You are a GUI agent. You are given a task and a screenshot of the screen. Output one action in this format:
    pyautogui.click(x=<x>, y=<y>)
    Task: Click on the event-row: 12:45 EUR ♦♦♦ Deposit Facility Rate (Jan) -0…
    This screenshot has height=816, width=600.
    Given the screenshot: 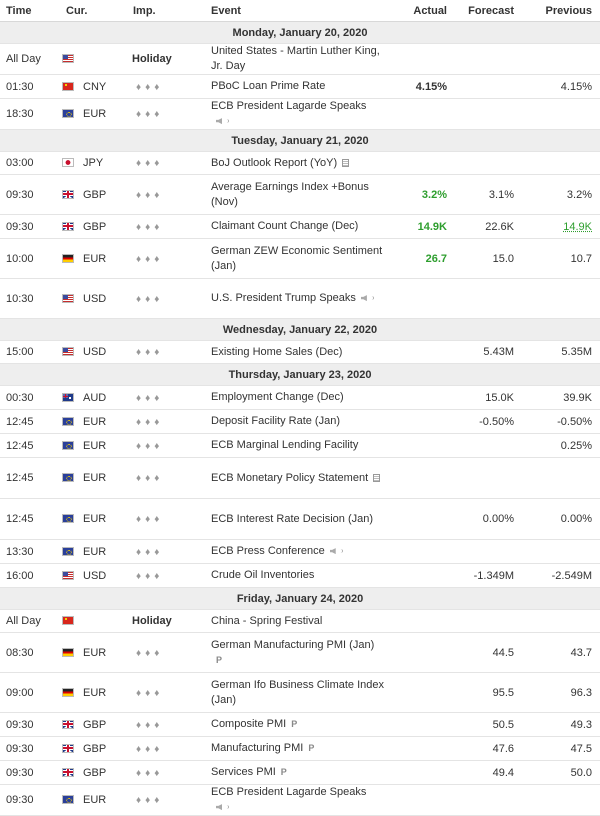 What is the action you would take?
    pyautogui.click(x=300, y=421)
    